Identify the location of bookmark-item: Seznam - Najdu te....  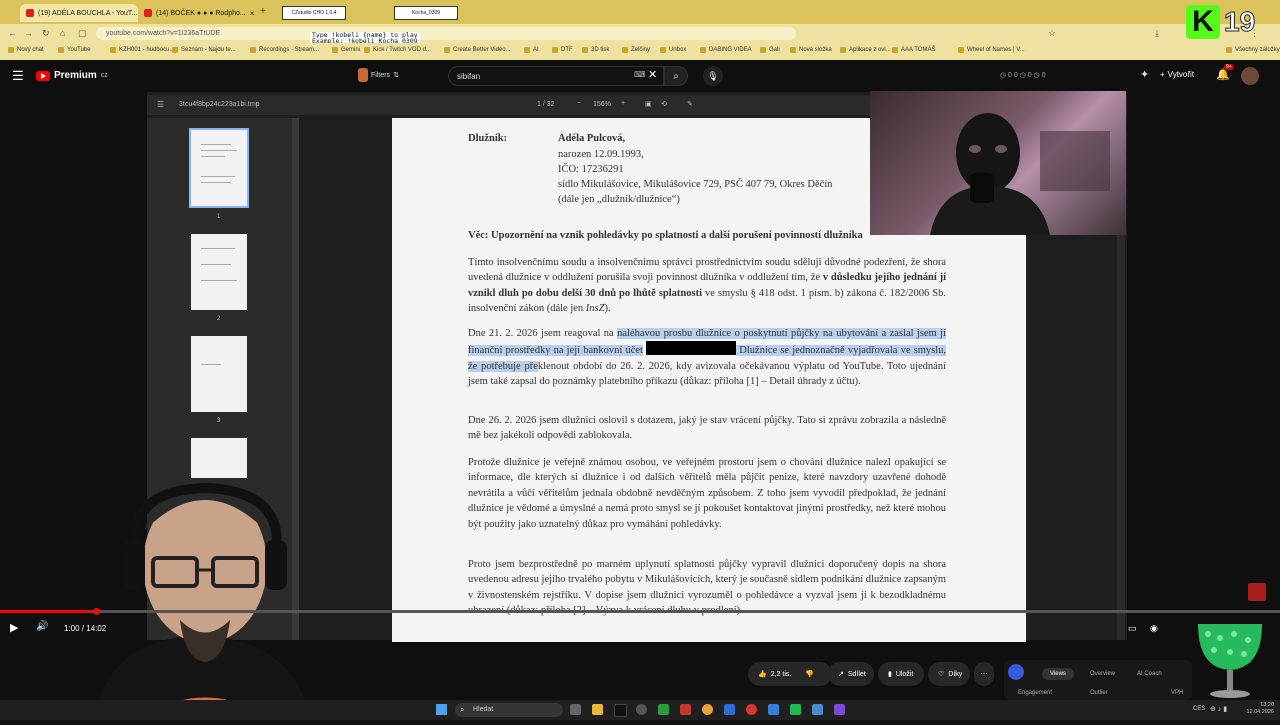
(204, 50).